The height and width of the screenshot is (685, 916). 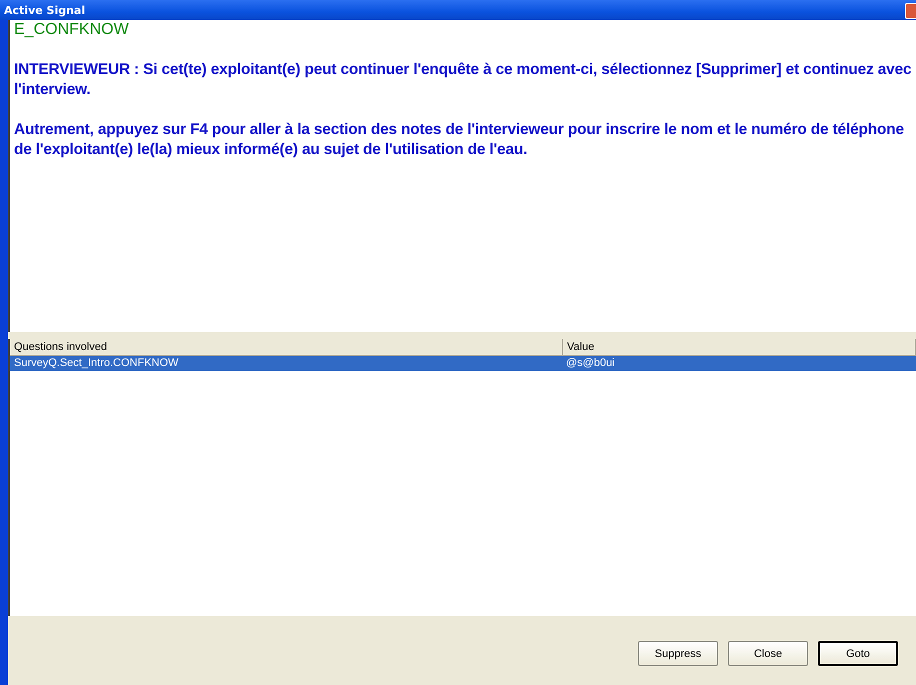 I want to click on signal-code: E_CONFKNOW, so click(x=72, y=30).